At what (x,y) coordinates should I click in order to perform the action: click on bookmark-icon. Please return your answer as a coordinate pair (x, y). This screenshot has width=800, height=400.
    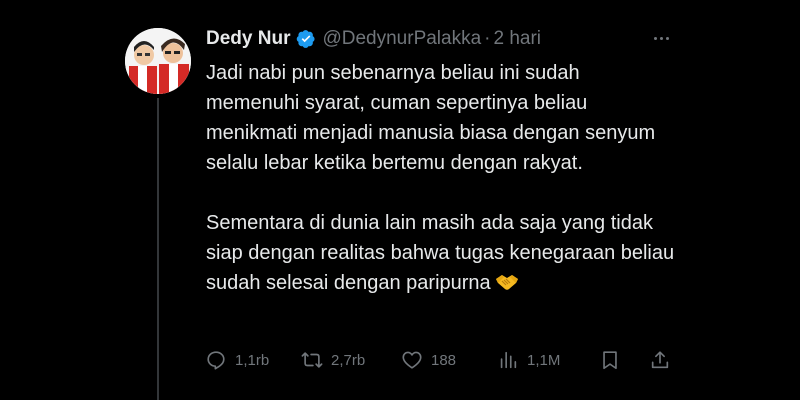
    Looking at the image, I should click on (610, 360).